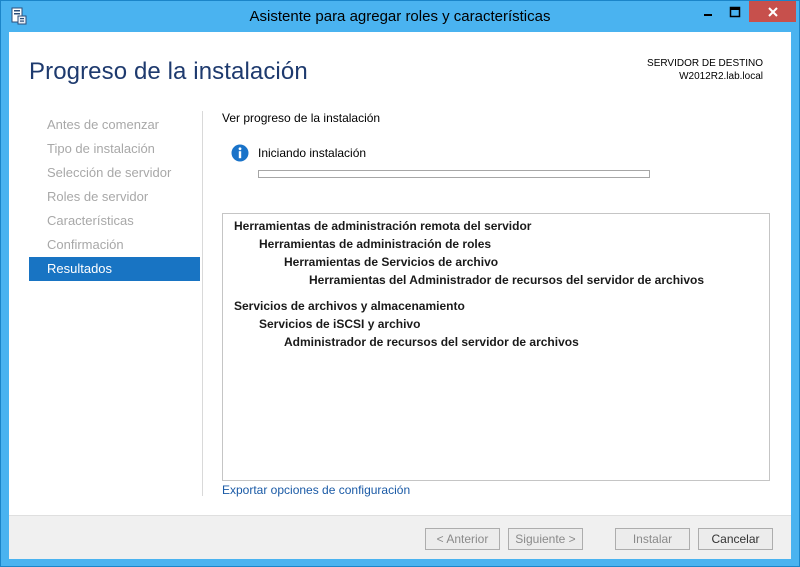 The height and width of the screenshot is (567, 800). What do you see at coordinates (114, 245) in the screenshot?
I see `nav-item-confirmacion: Confirmación` at bounding box center [114, 245].